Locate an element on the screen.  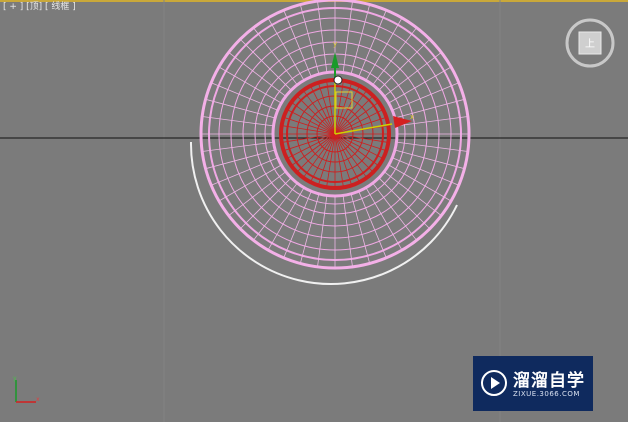
cursor-icon is located at coordinates (338, 80).